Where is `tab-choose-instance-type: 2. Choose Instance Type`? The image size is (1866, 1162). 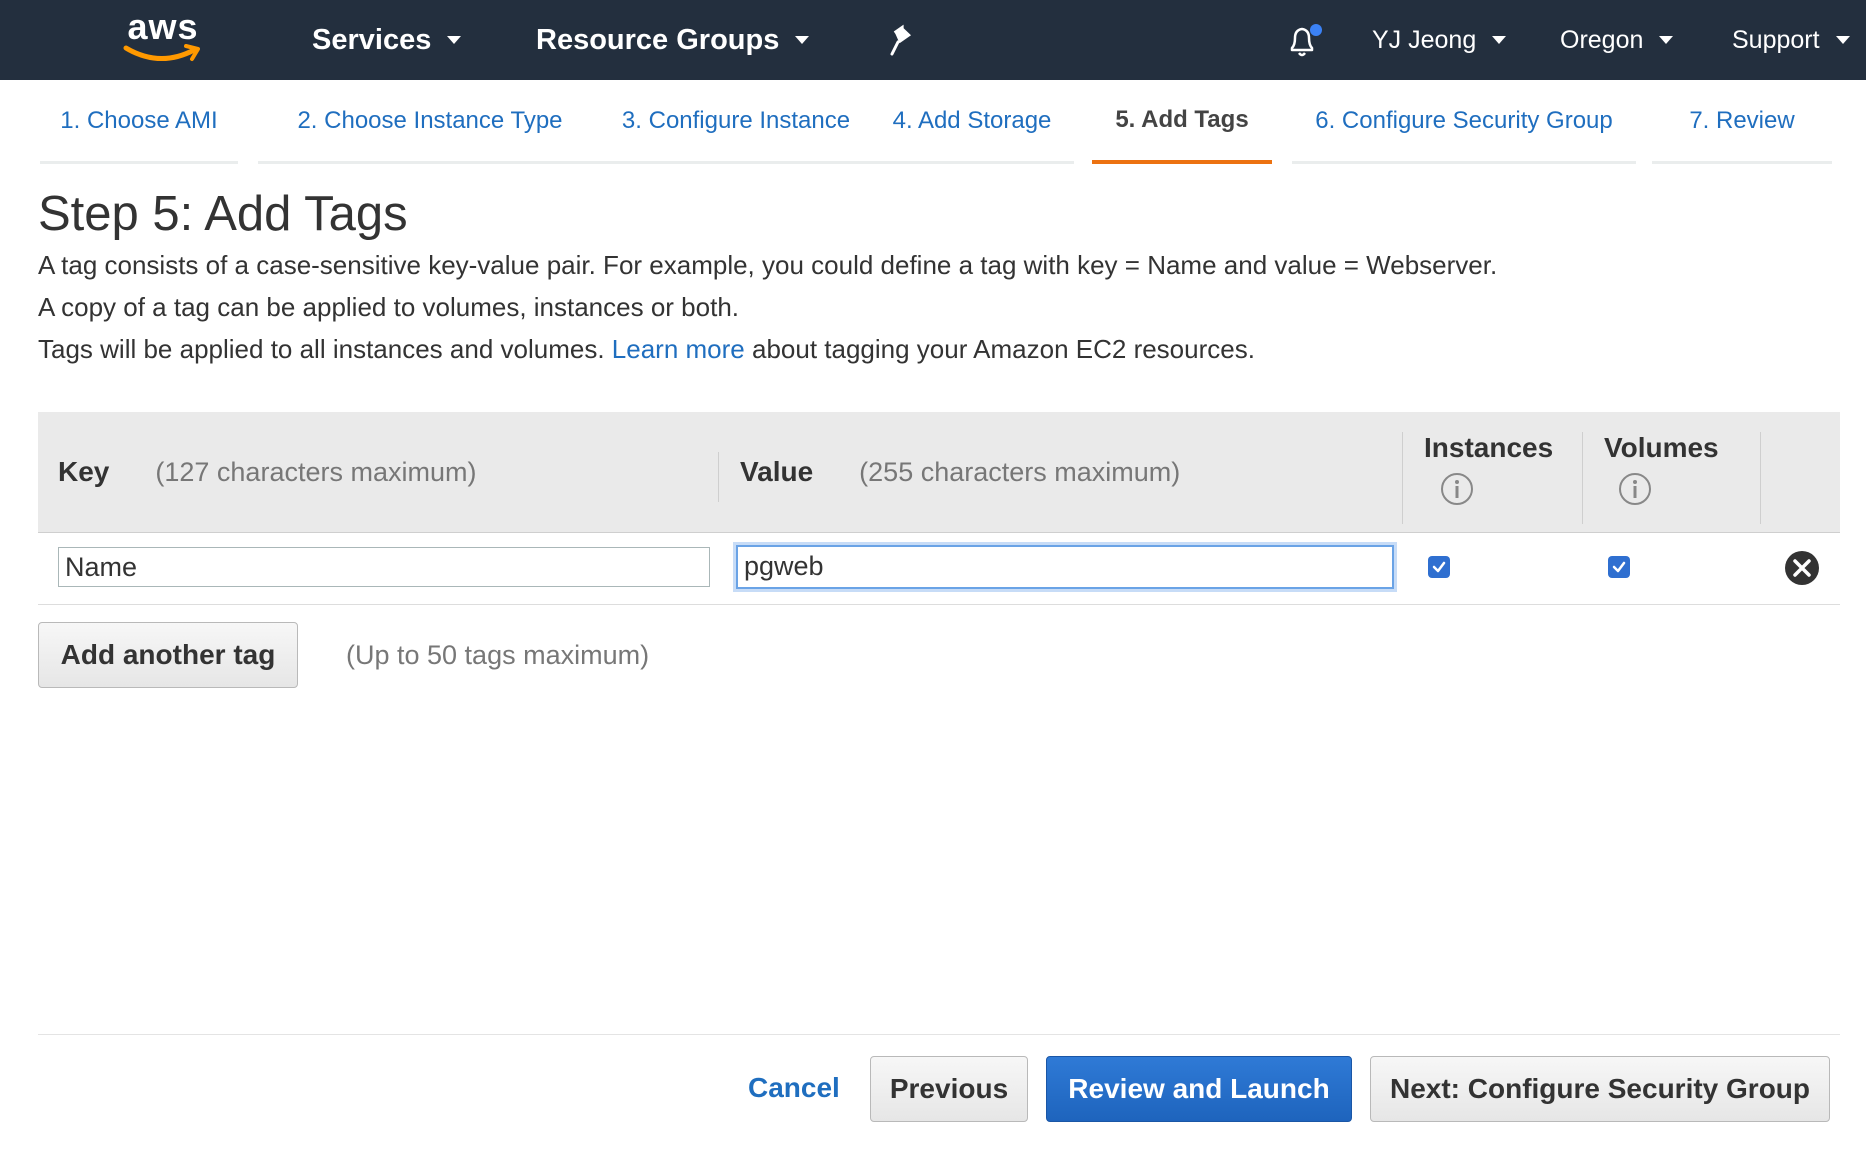 tab-choose-instance-type: 2. Choose Instance Type is located at coordinates (430, 122).